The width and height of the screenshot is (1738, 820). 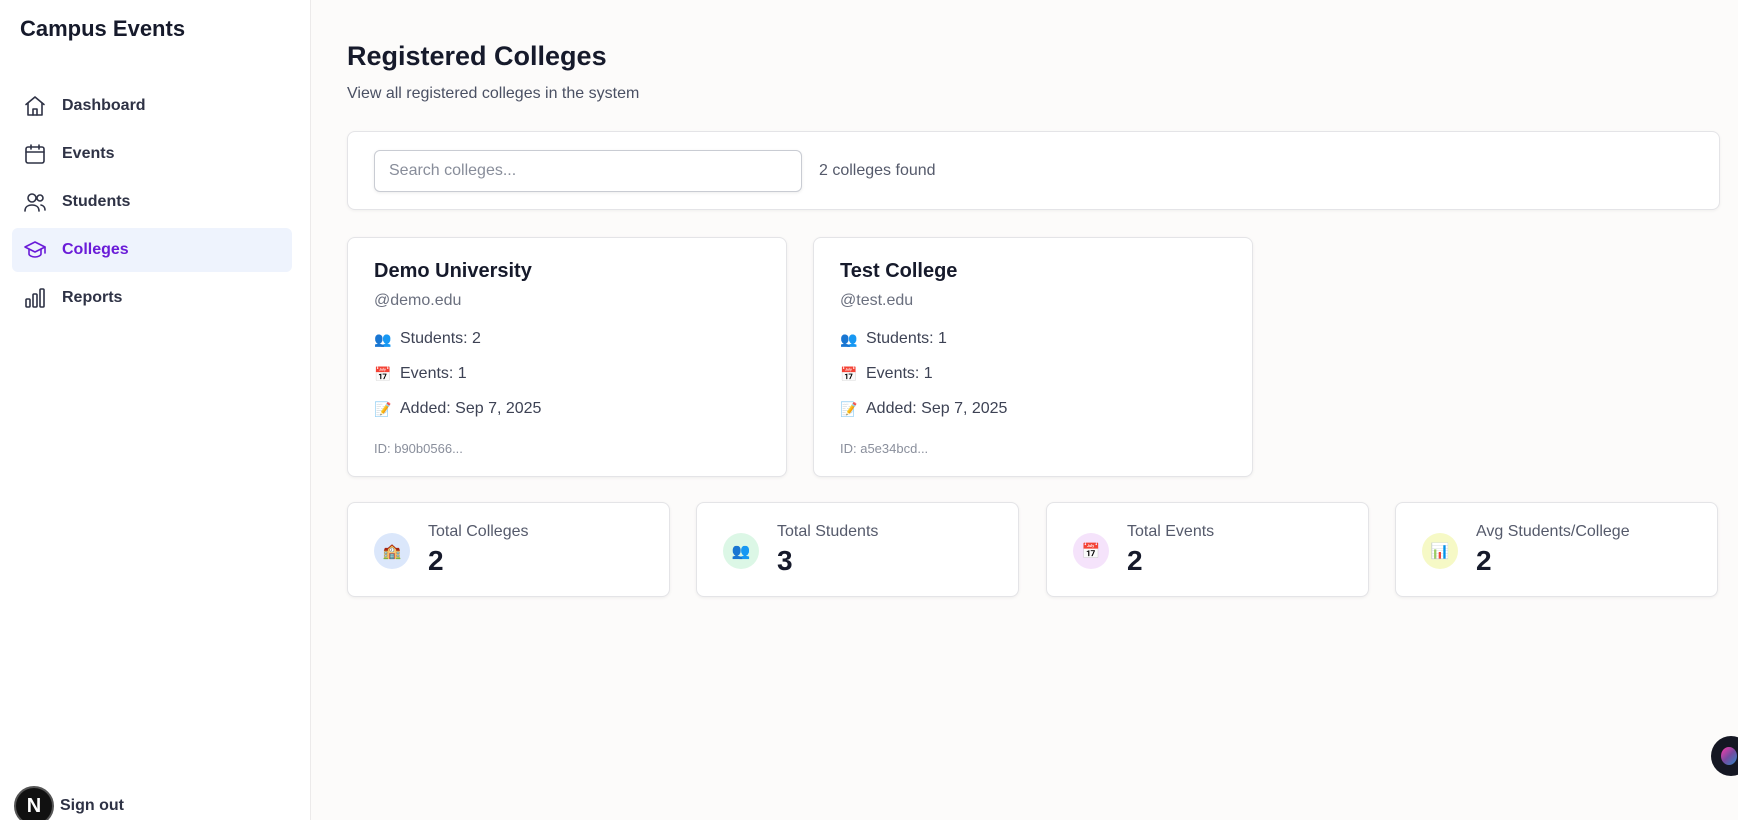 I want to click on sidebar-item-students: Students, so click(x=152, y=202).